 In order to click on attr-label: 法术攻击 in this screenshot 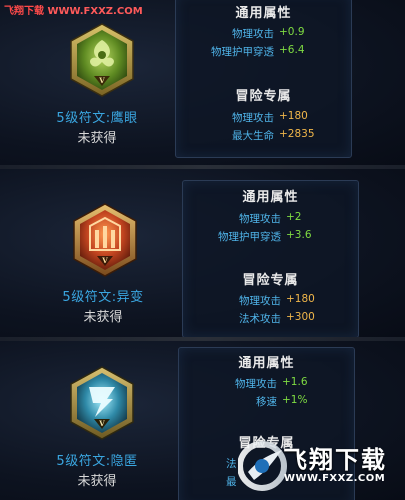, I will do `click(260, 319)`.